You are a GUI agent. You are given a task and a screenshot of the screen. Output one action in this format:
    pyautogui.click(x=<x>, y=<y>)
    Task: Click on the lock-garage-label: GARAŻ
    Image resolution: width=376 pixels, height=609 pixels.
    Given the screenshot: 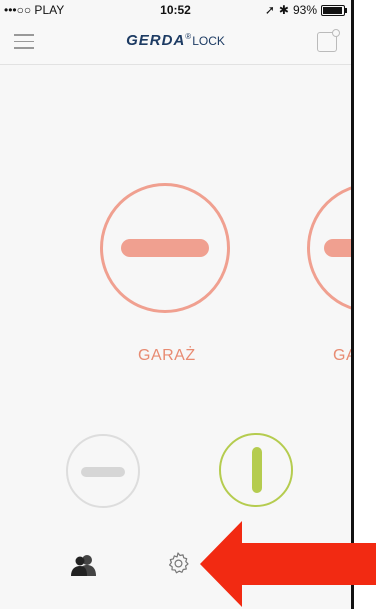 What is the action you would take?
    pyautogui.click(x=167, y=355)
    